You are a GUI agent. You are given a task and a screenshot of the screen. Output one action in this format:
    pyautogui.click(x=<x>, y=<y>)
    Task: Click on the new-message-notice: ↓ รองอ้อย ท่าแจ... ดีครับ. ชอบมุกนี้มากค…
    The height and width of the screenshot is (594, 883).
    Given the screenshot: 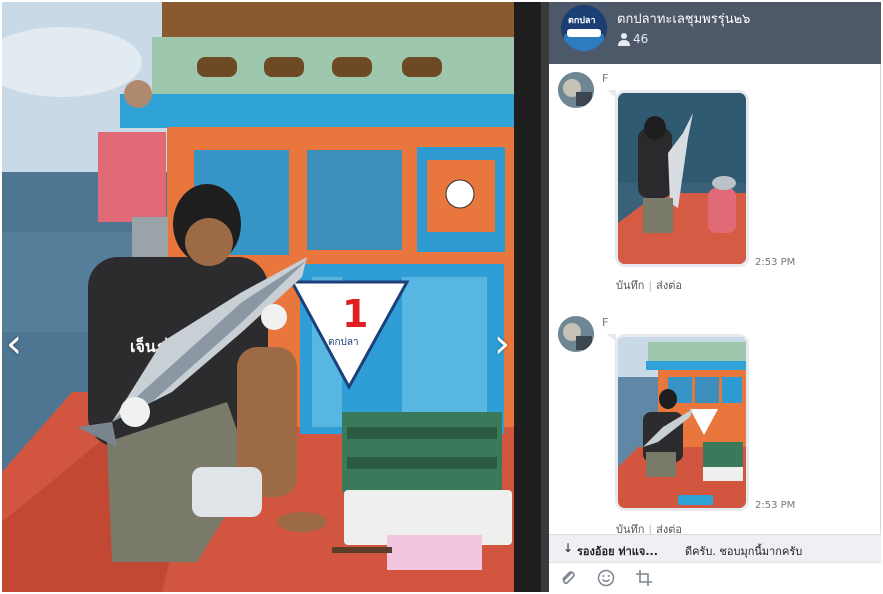 What is the action you would take?
    pyautogui.click(x=715, y=548)
    